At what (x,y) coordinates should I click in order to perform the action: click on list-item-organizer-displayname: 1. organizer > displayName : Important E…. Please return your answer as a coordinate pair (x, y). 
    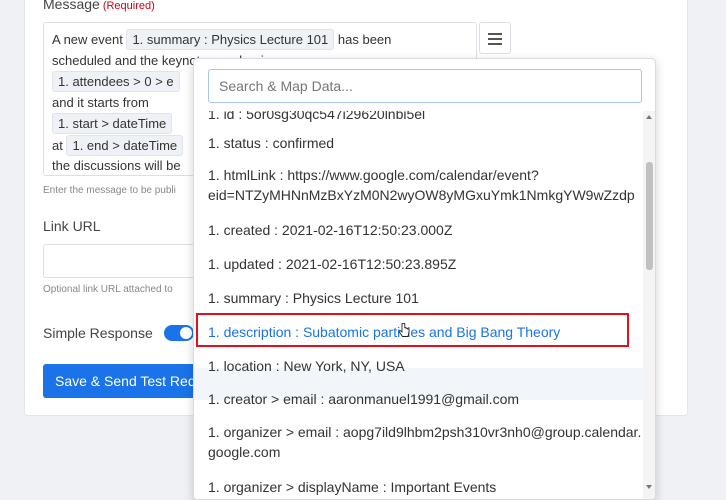
    Looking at the image, I should click on (426, 487).